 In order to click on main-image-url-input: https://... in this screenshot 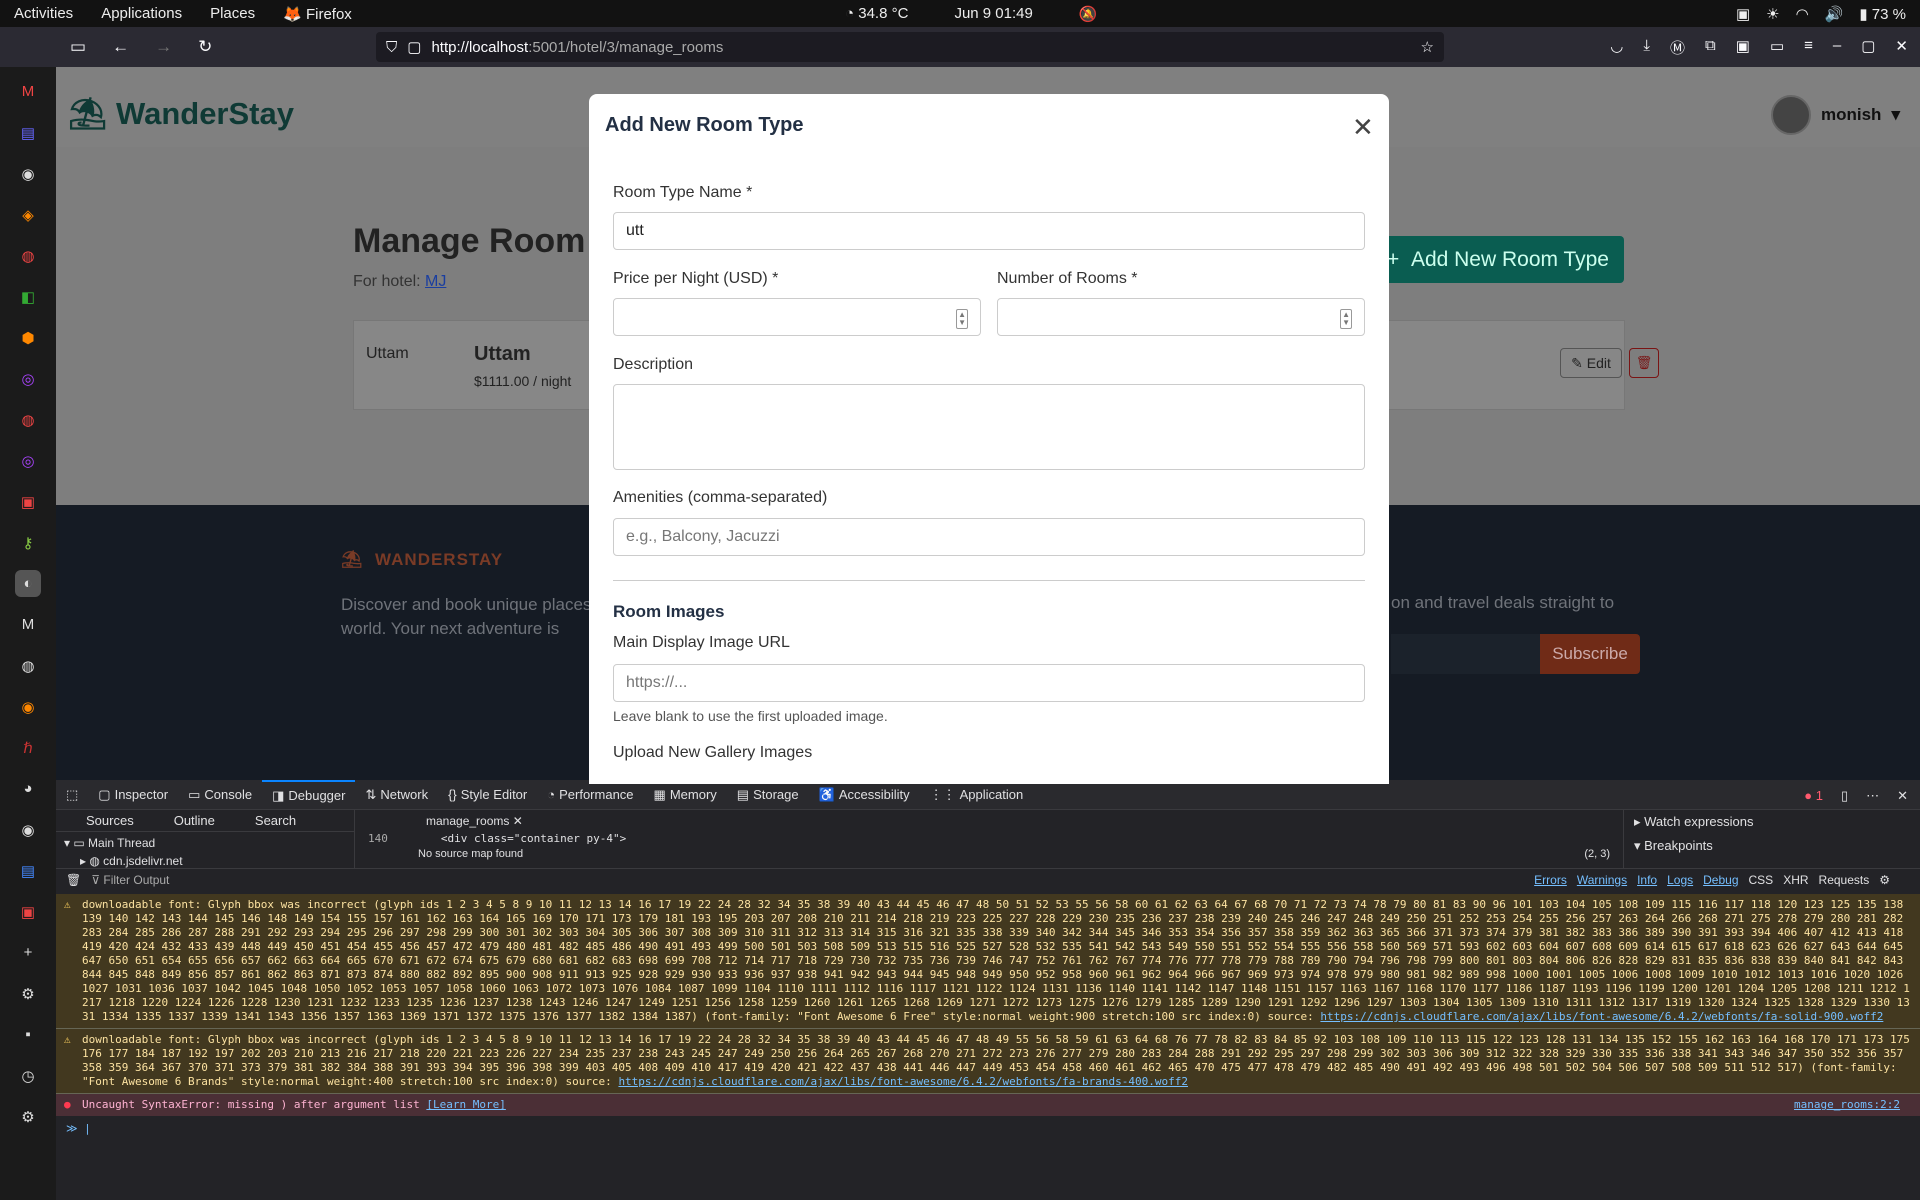, I will do `click(989, 683)`.